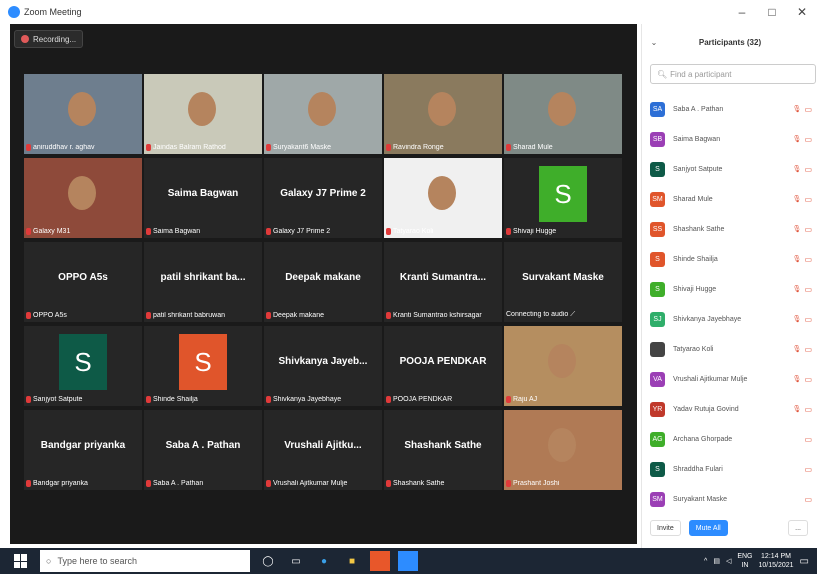 Image resolution: width=817 pixels, height=574 pixels. Describe the element at coordinates (443, 483) in the screenshot. I see `tile-name-label: Shashank Sathe` at that location.